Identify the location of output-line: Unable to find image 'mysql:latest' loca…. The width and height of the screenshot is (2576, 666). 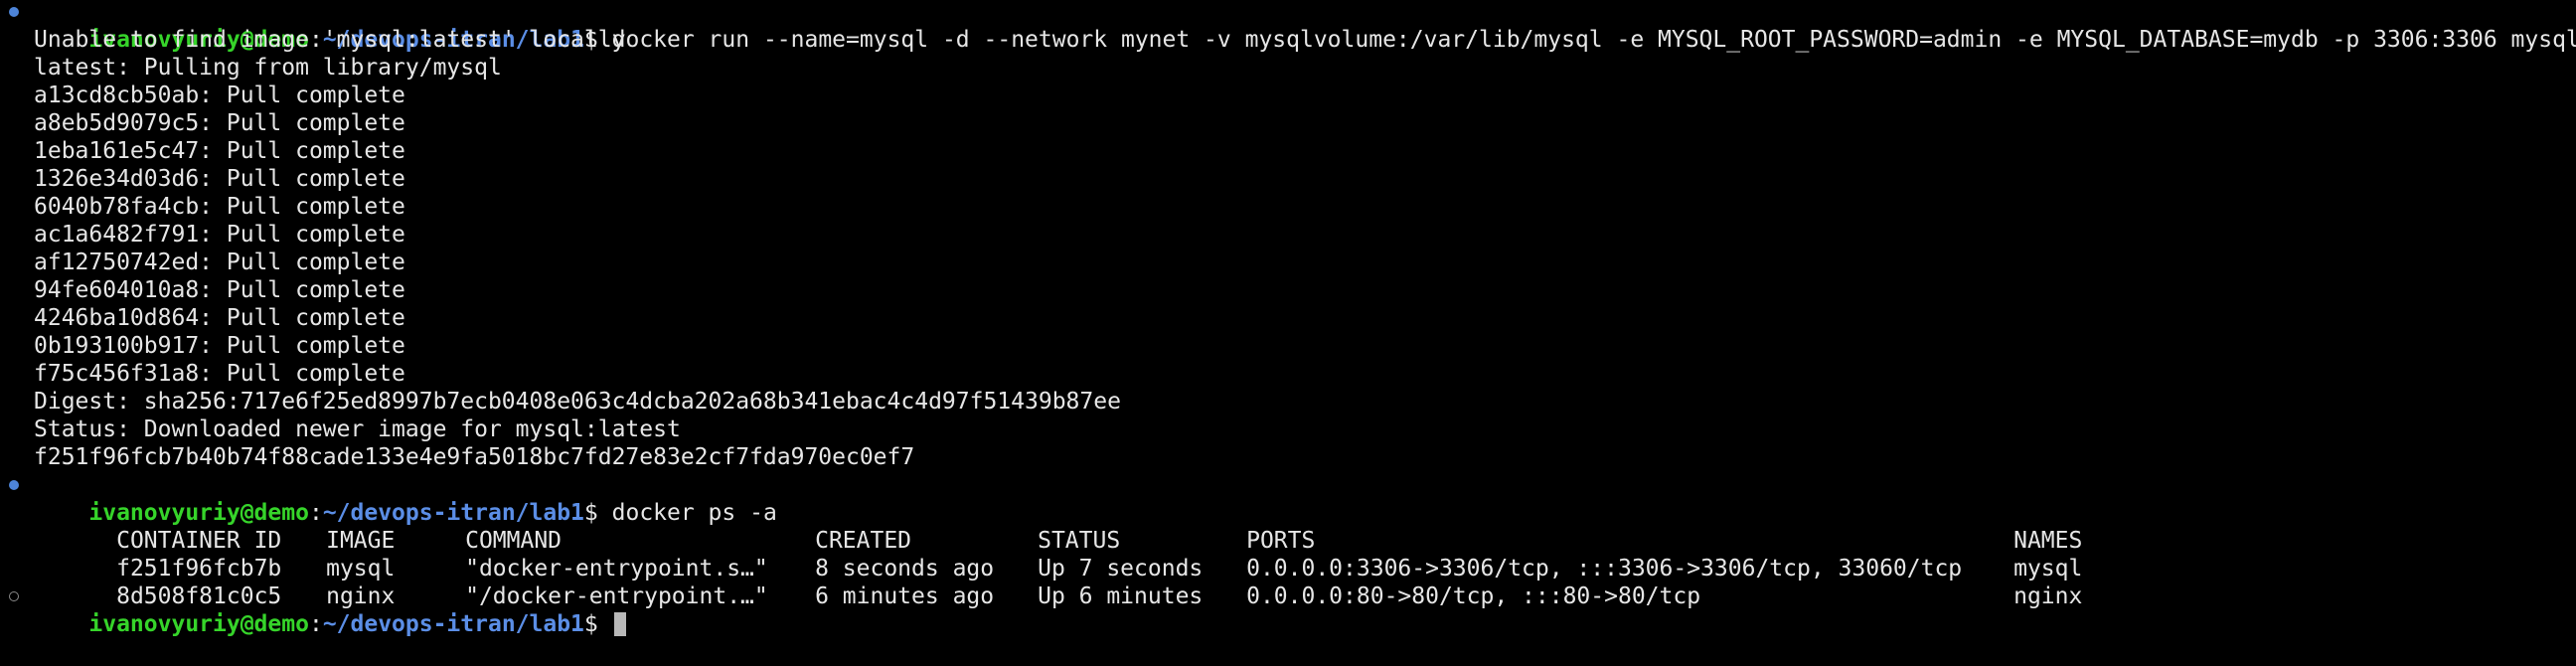
(330, 40).